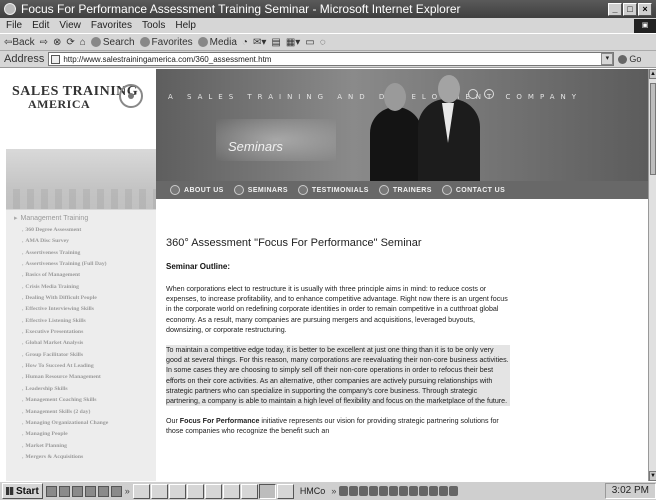  Describe the element at coordinates (607, 59) in the screenshot. I see `address-dropdown-button: ▾` at that location.